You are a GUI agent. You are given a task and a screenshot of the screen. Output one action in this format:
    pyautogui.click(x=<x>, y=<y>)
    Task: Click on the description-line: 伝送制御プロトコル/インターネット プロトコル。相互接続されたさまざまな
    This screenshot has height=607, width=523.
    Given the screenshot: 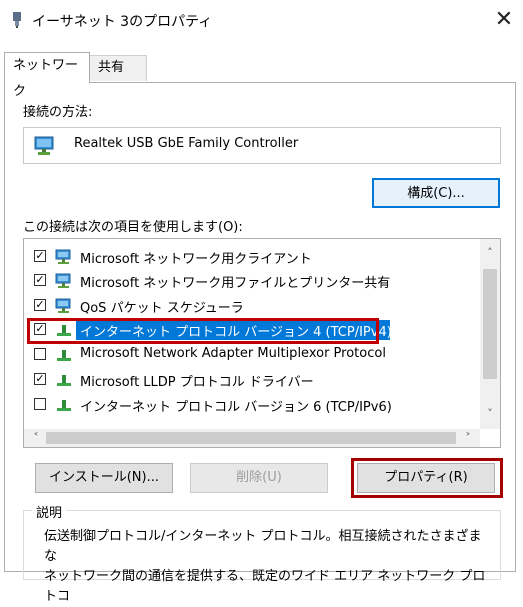 What is the action you would take?
    pyautogui.click(x=263, y=546)
    